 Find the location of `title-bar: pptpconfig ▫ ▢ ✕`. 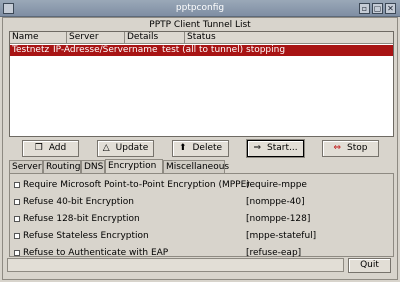

title-bar: pptpconfig ▫ ▢ ✕ is located at coordinates (200, 8).